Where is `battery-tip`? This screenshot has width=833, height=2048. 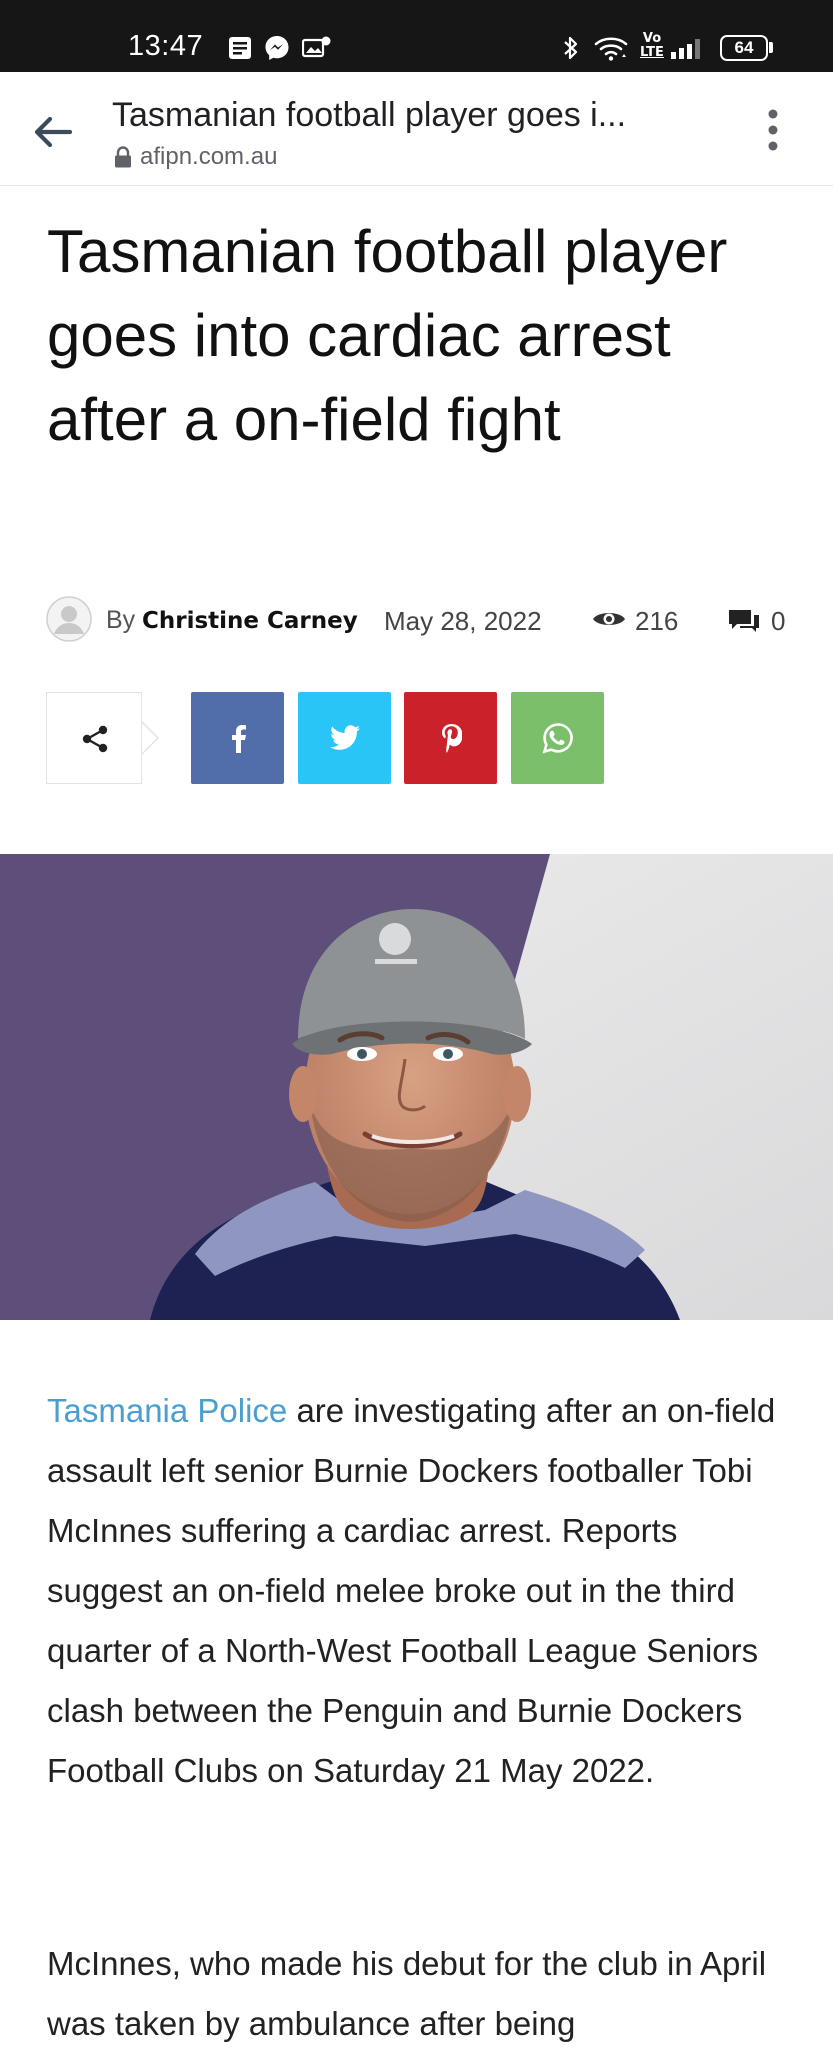 battery-tip is located at coordinates (771, 47).